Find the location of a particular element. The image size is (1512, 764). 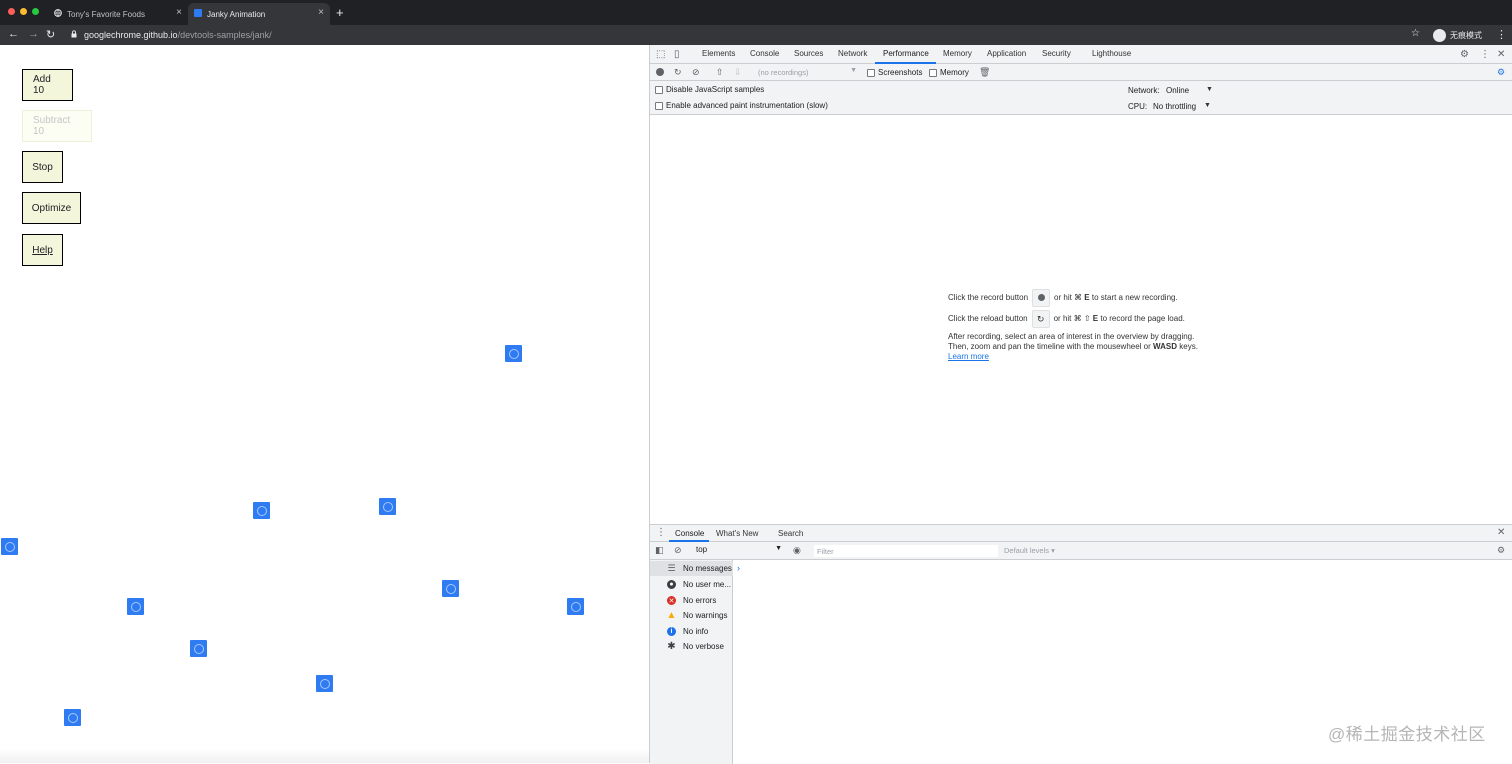

verbose-icon: ✱ is located at coordinates (671, 646).